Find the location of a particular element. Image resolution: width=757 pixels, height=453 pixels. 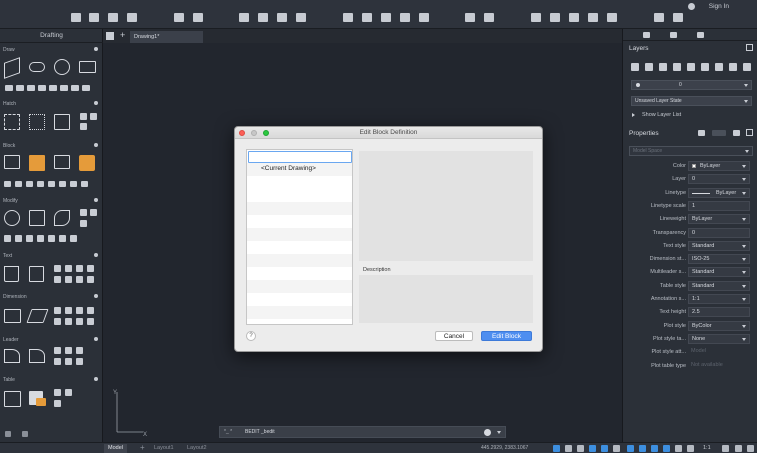

block-icon is located at coordinates (386, 17).